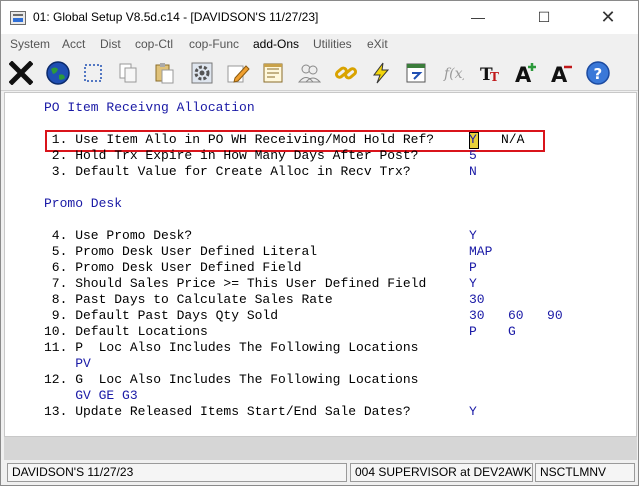 This screenshot has width=639, height=486. What do you see at coordinates (473, 172) in the screenshot?
I see `setting-row-3-value: N` at bounding box center [473, 172].